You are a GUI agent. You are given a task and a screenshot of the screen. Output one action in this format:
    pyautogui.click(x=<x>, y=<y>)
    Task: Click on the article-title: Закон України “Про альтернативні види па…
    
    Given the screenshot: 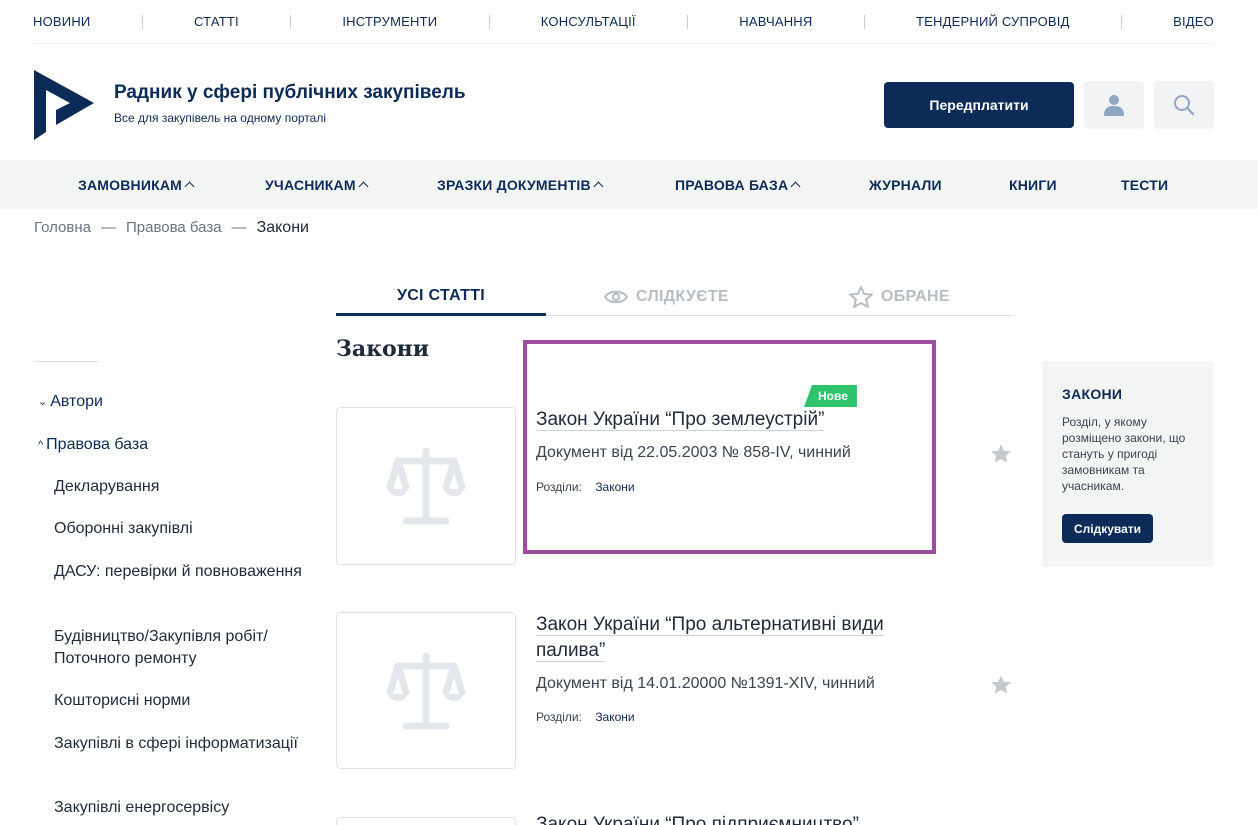 What is the action you would take?
    pyautogui.click(x=731, y=638)
    